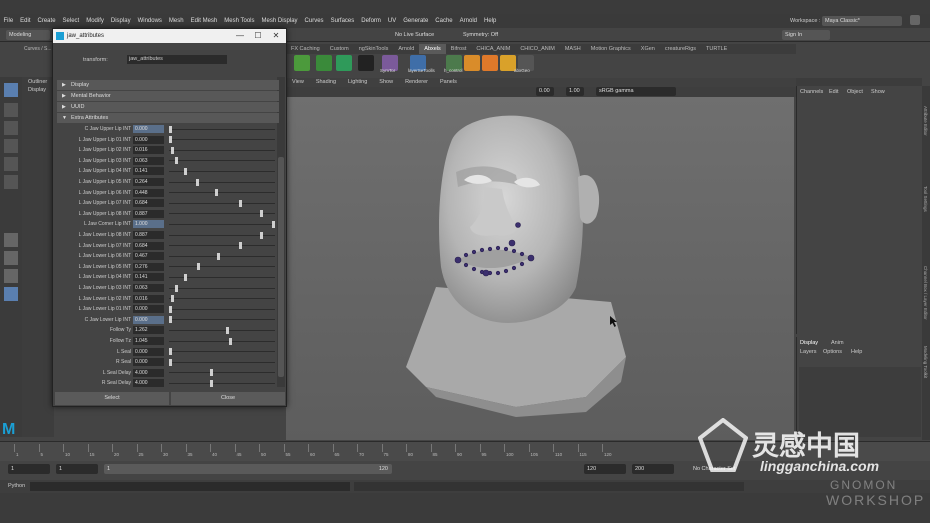 The image size is (930, 523). Describe the element at coordinates (811, 92) in the screenshot. I see `channels-menu: Channels` at that location.